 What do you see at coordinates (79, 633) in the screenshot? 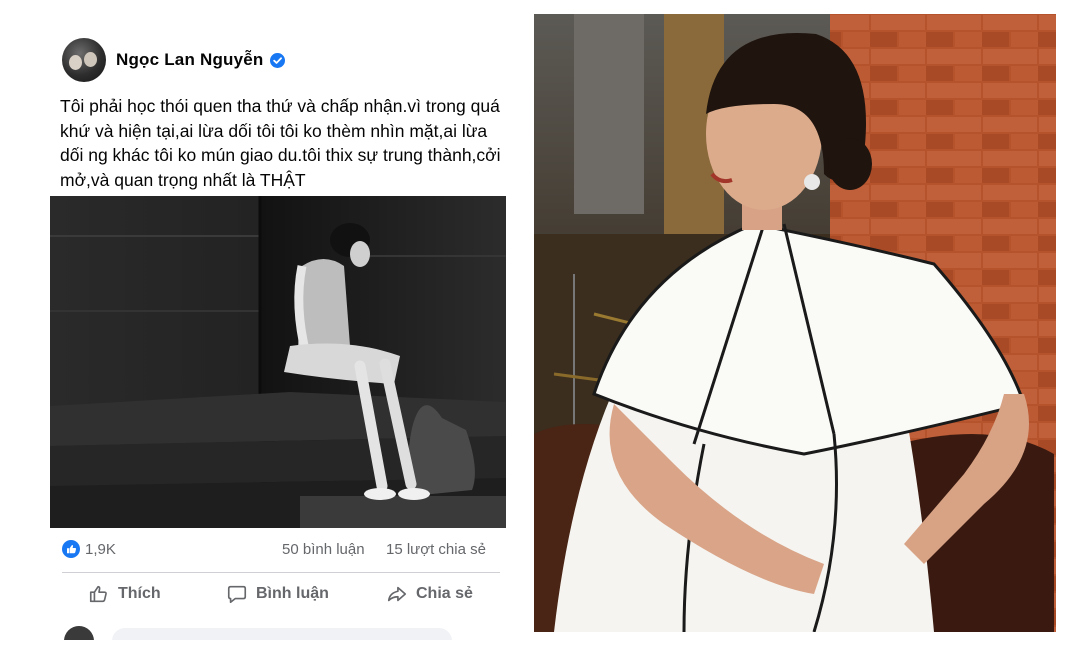
I see `commenter-avatar` at bounding box center [79, 633].